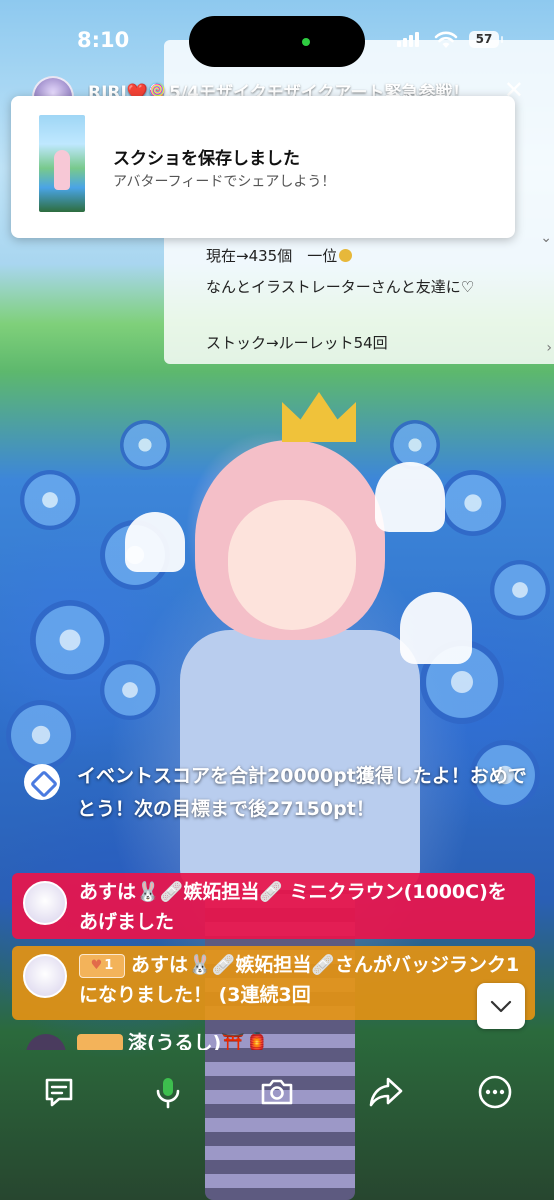 This screenshot has height=1200, width=554. I want to click on chevron-down-icon: ⌄, so click(546, 238).